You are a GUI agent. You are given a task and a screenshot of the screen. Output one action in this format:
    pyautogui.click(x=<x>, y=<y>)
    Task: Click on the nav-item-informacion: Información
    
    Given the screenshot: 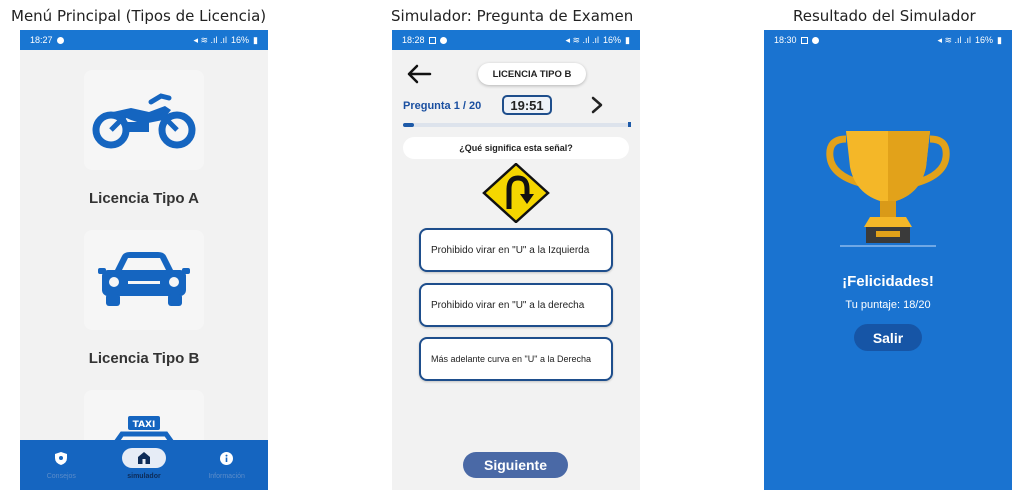 What is the action you would take?
    pyautogui.click(x=227, y=464)
    